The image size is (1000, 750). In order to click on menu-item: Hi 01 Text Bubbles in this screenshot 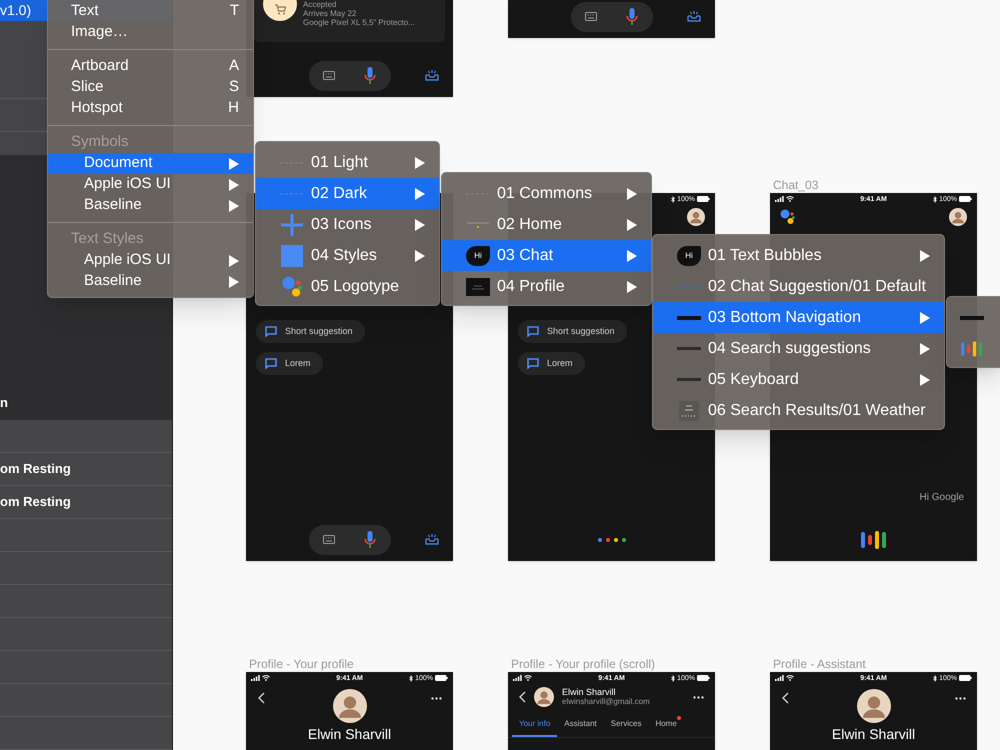, I will do `click(798, 255)`.